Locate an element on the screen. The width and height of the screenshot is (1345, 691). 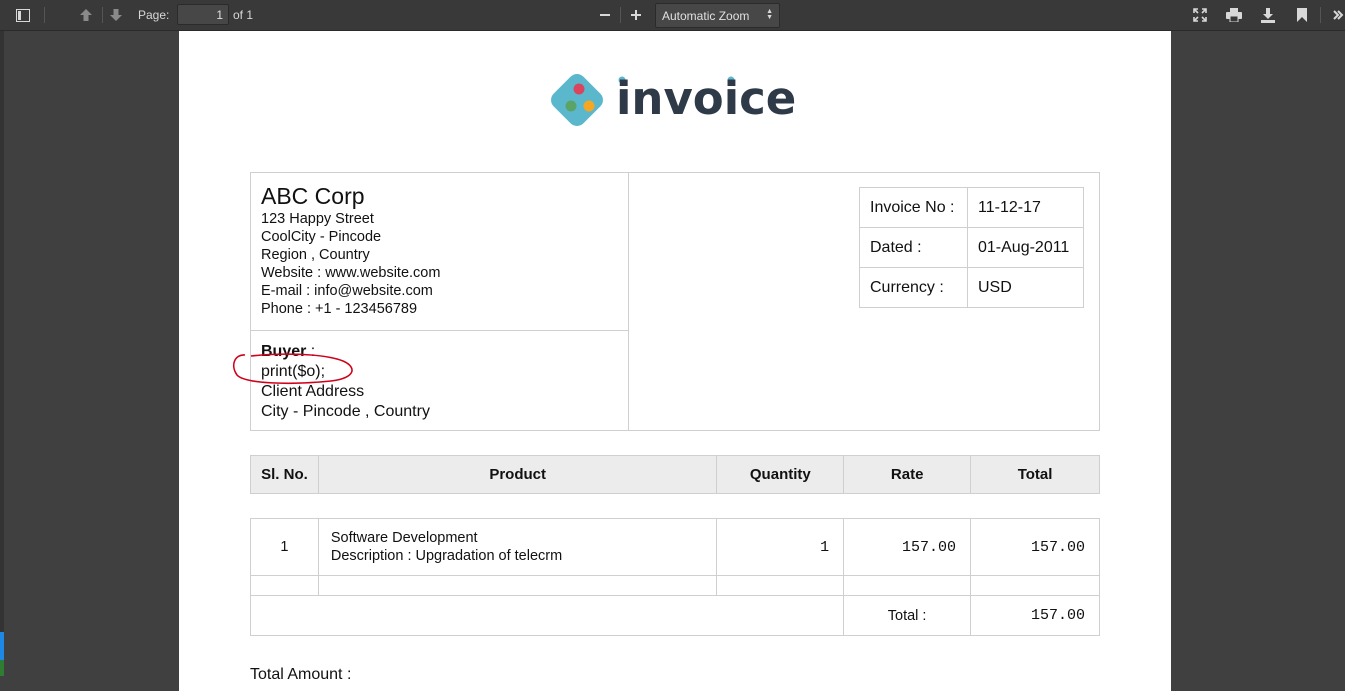
dated-value: 01-Aug-2011 is located at coordinates (1025, 247).